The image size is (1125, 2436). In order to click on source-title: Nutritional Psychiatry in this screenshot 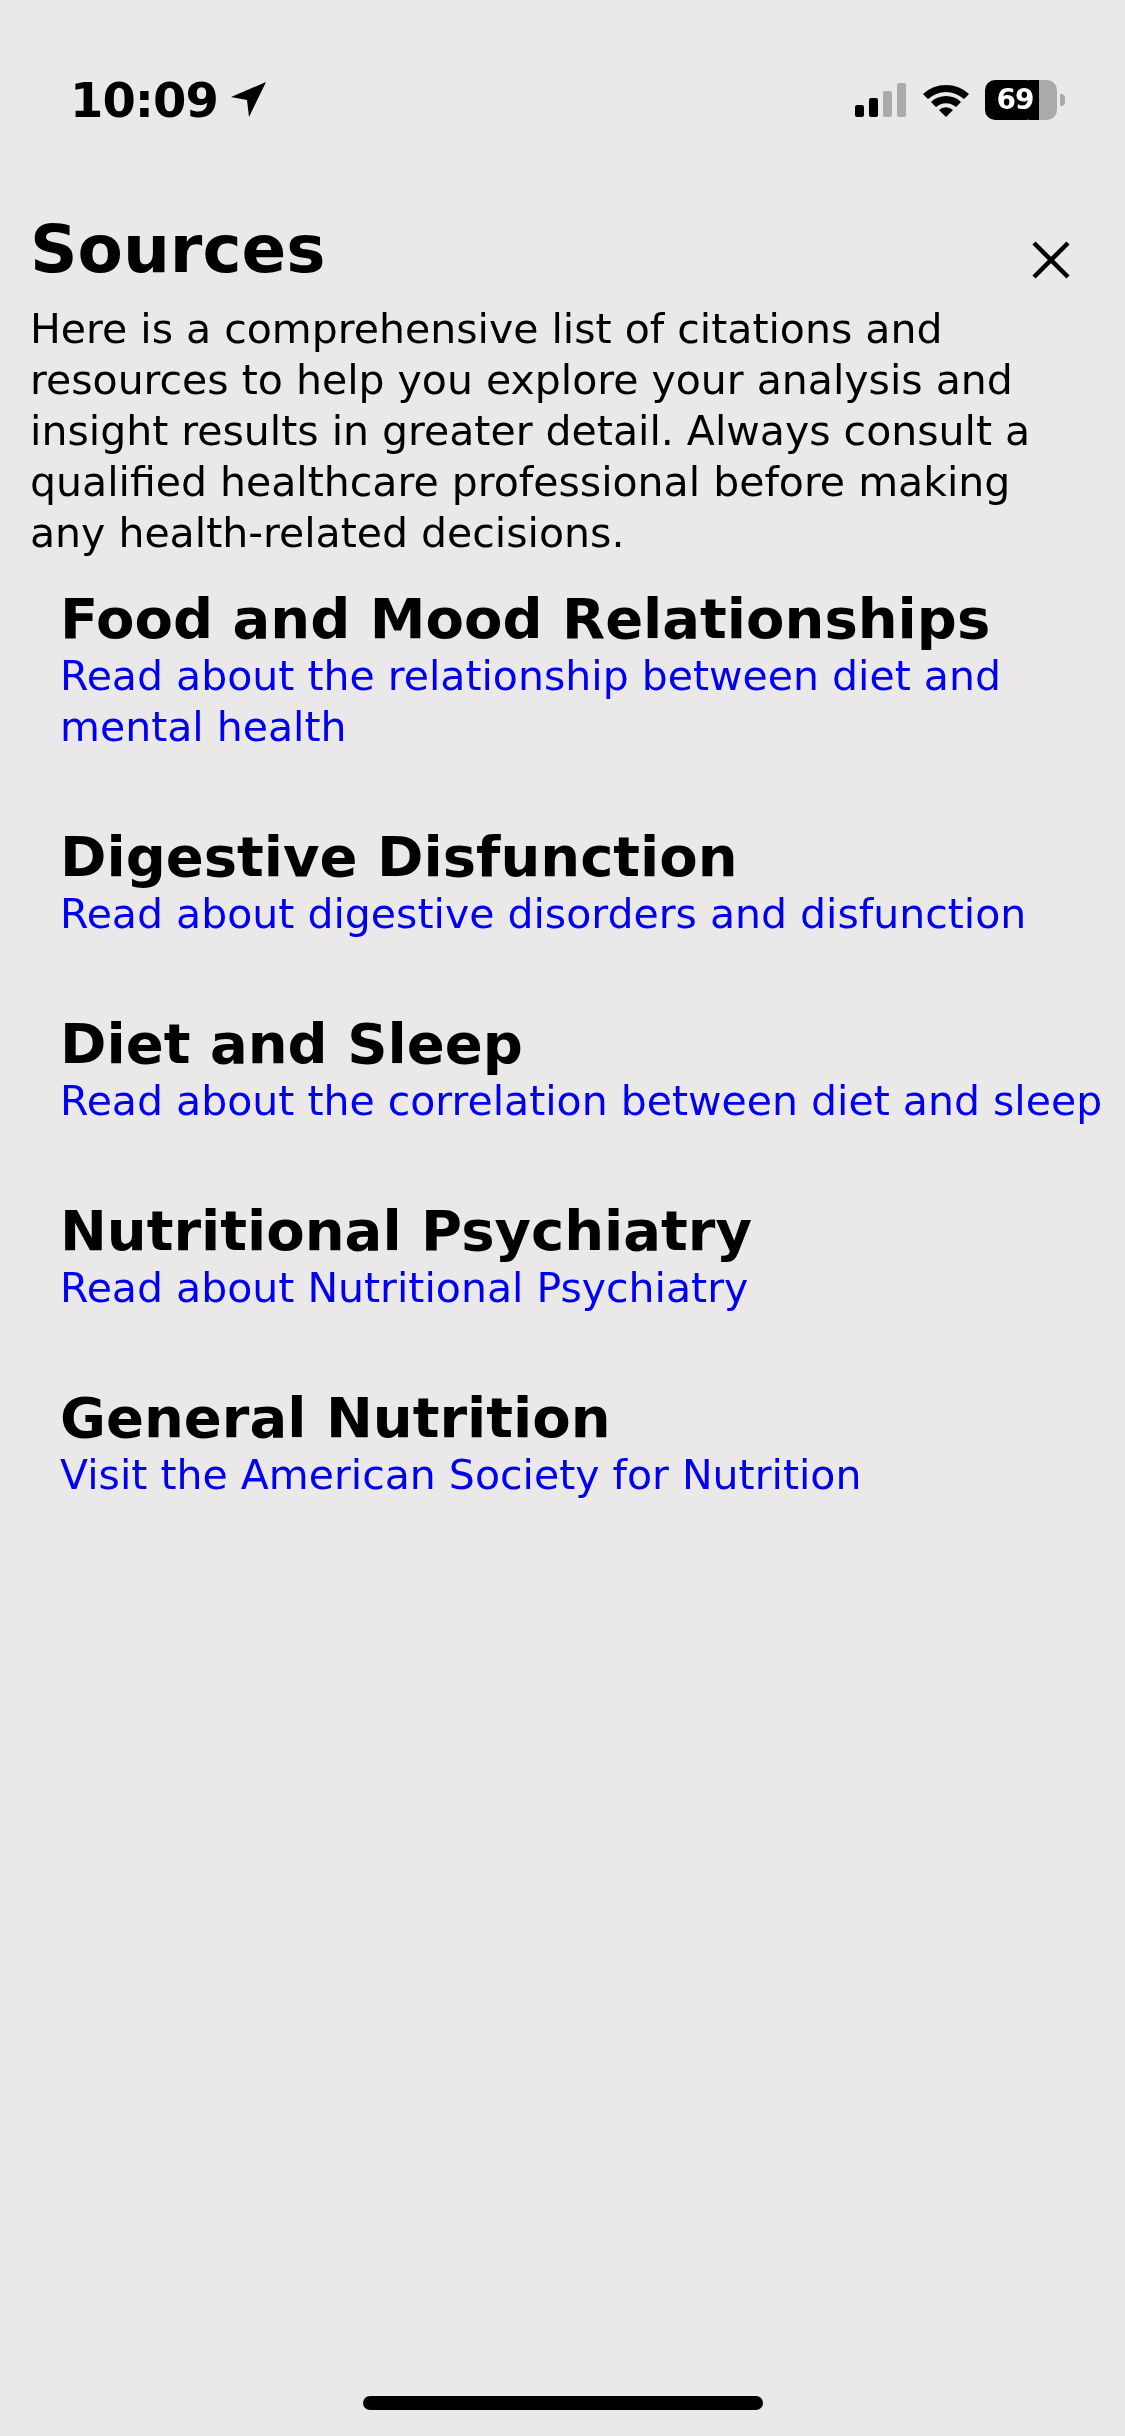, I will do `click(406, 1231)`.